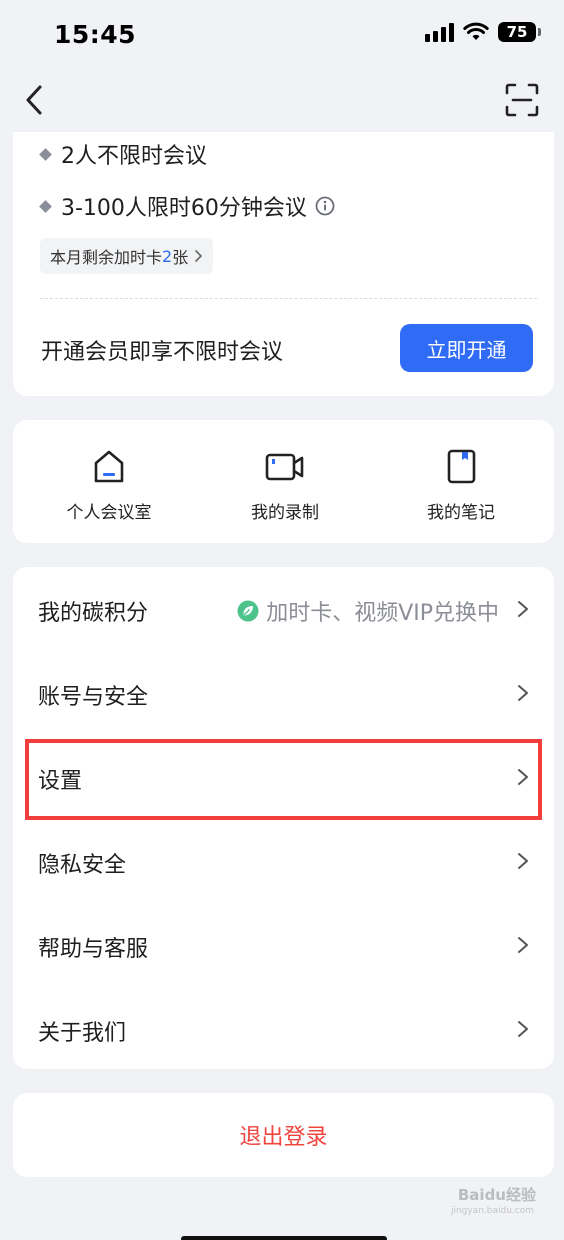  Describe the element at coordinates (461, 466) in the screenshot. I see `notebook-icon` at that location.